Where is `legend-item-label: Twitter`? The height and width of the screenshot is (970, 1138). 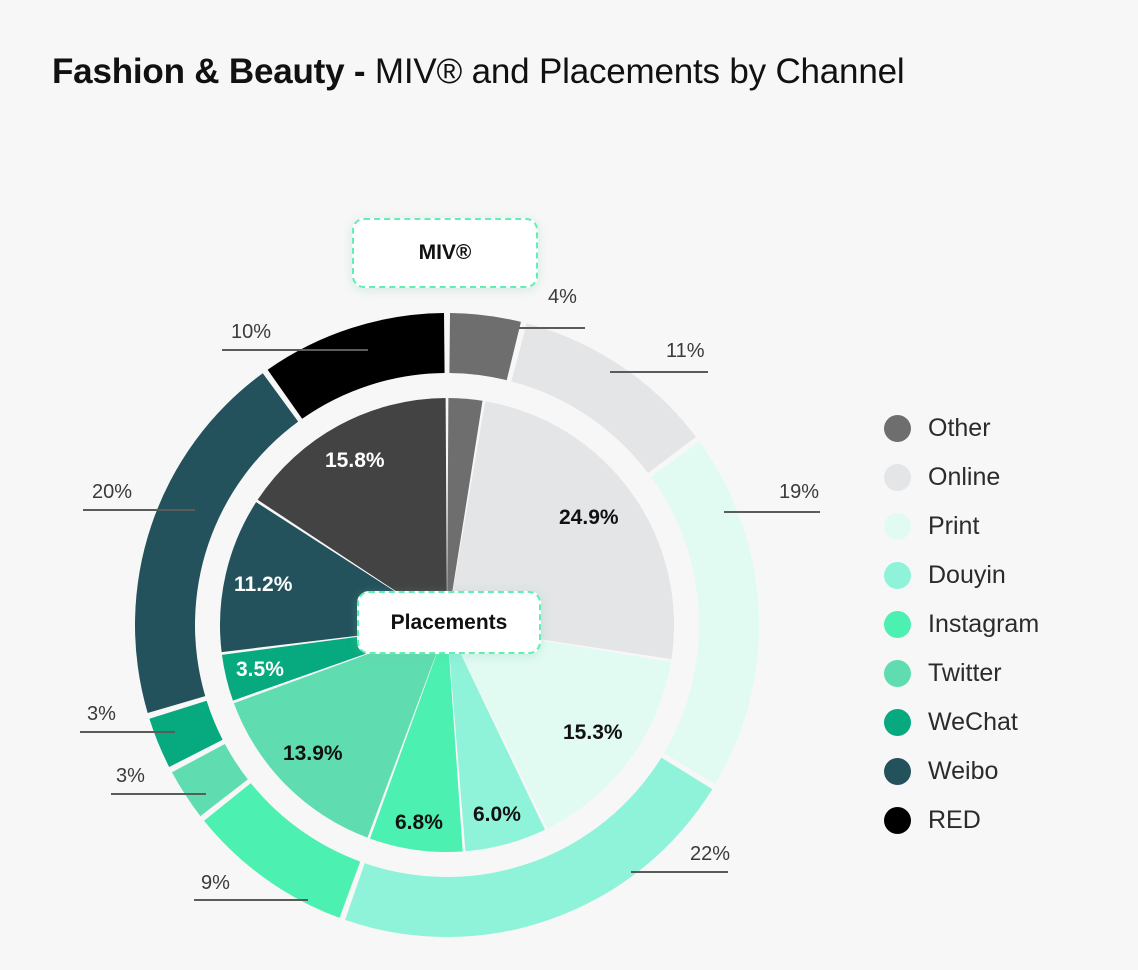
legend-item-label: Twitter is located at coordinates (965, 673).